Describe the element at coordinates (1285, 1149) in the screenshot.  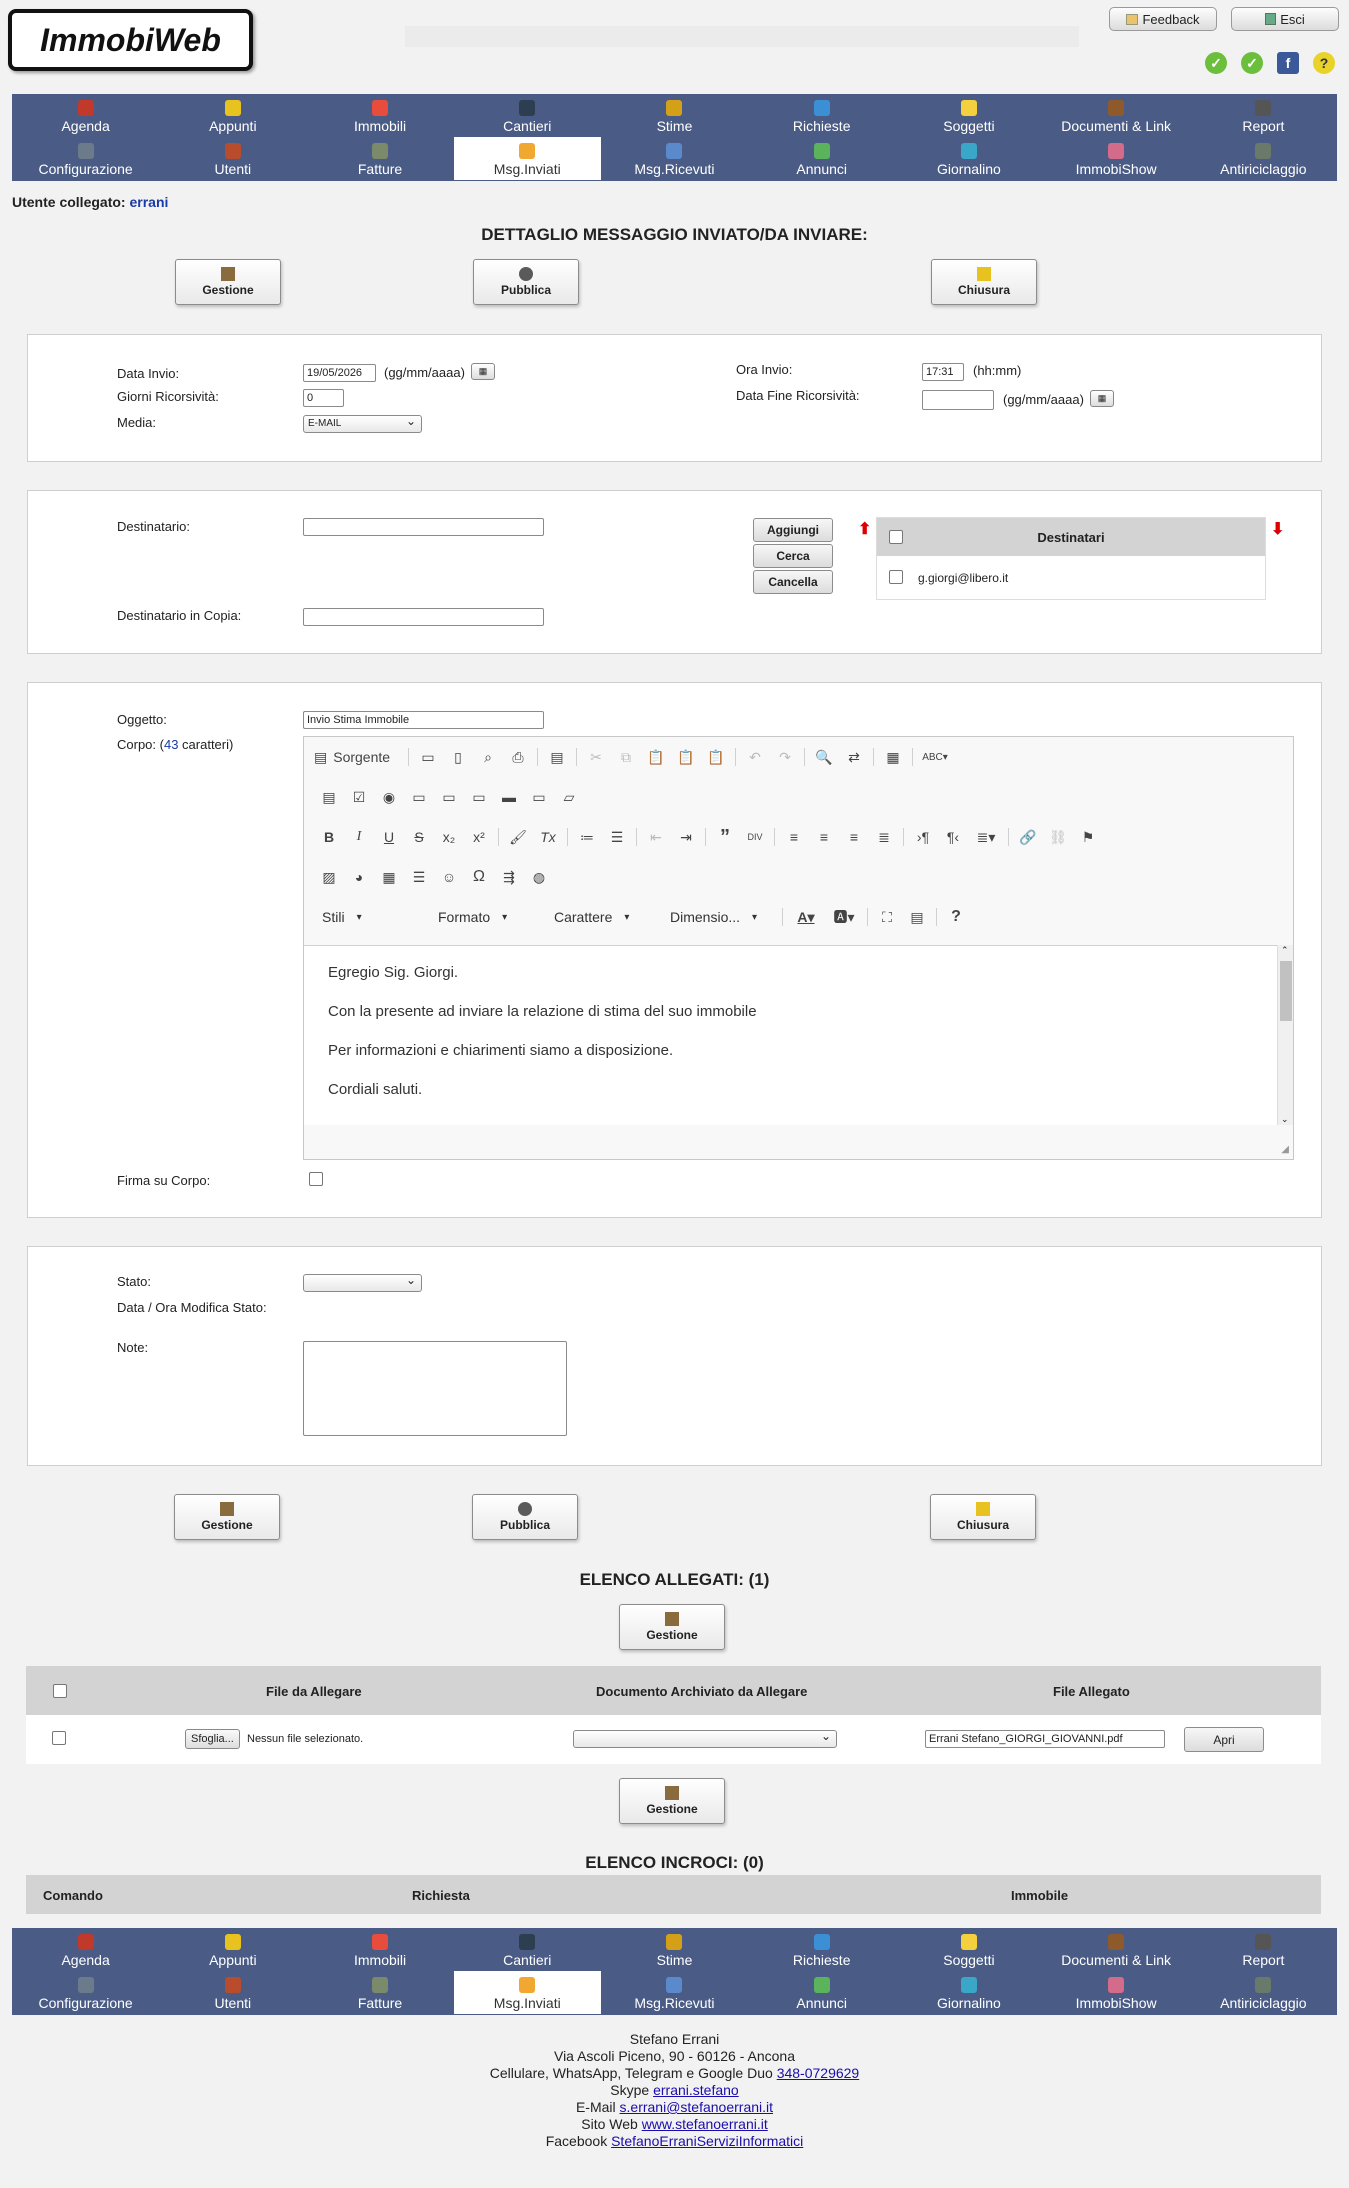
I see `resize-handle-icon: ◢` at that location.